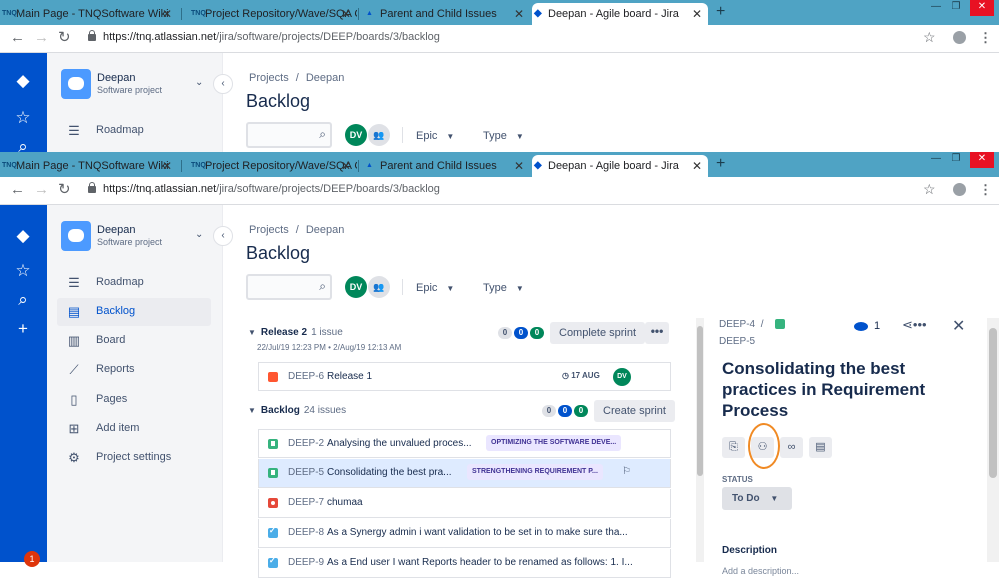  I want to click on create-plus-icon: +, so click(23, 329).